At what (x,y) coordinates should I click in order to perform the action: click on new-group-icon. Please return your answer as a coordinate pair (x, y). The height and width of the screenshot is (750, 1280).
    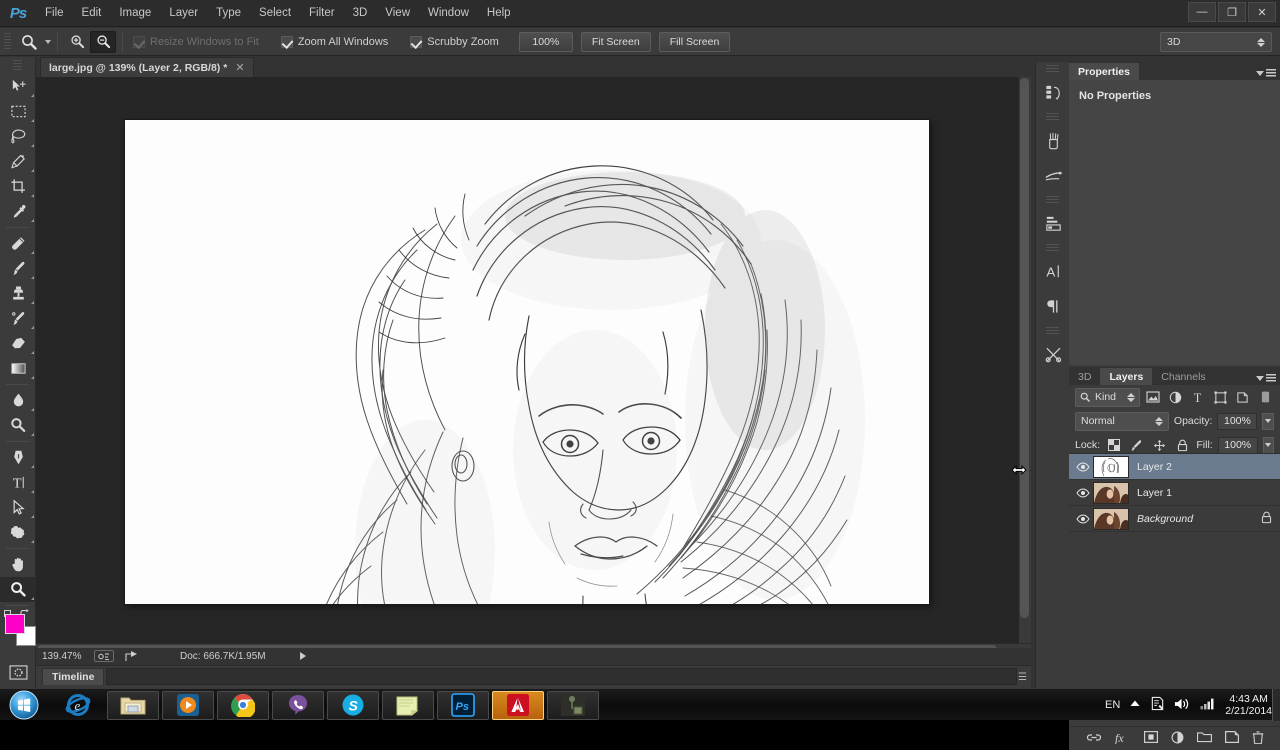
    Looking at the image, I should click on (1204, 738).